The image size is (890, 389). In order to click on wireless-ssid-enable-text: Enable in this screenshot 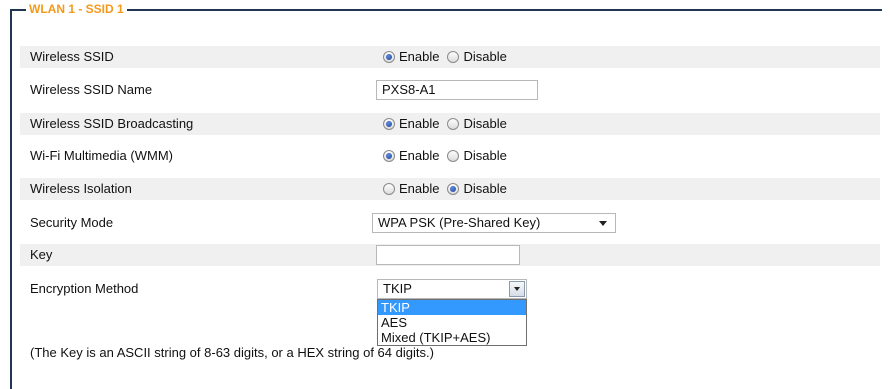, I will do `click(419, 56)`.